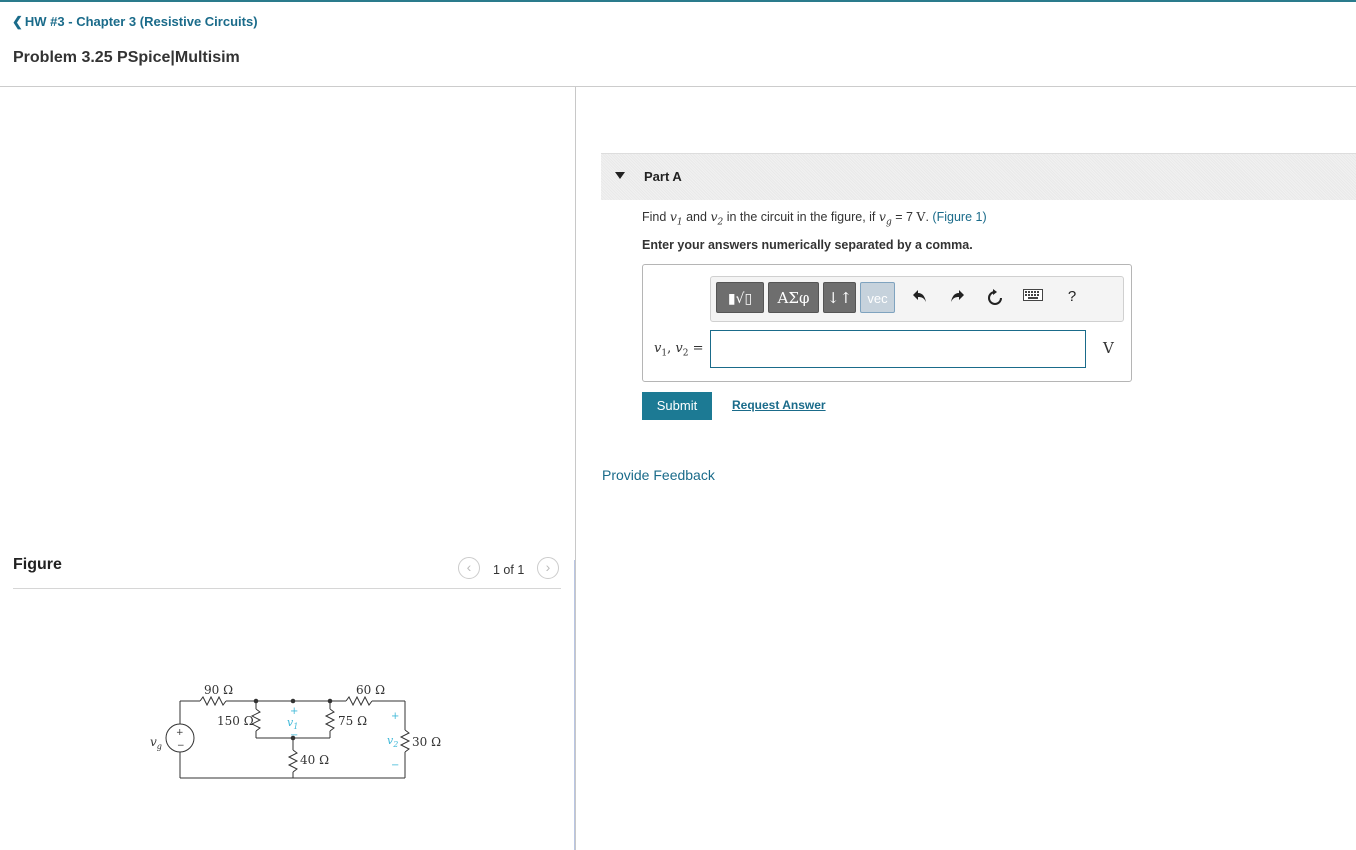  What do you see at coordinates (395, 765) in the screenshot?
I see `v2-minus: −` at bounding box center [395, 765].